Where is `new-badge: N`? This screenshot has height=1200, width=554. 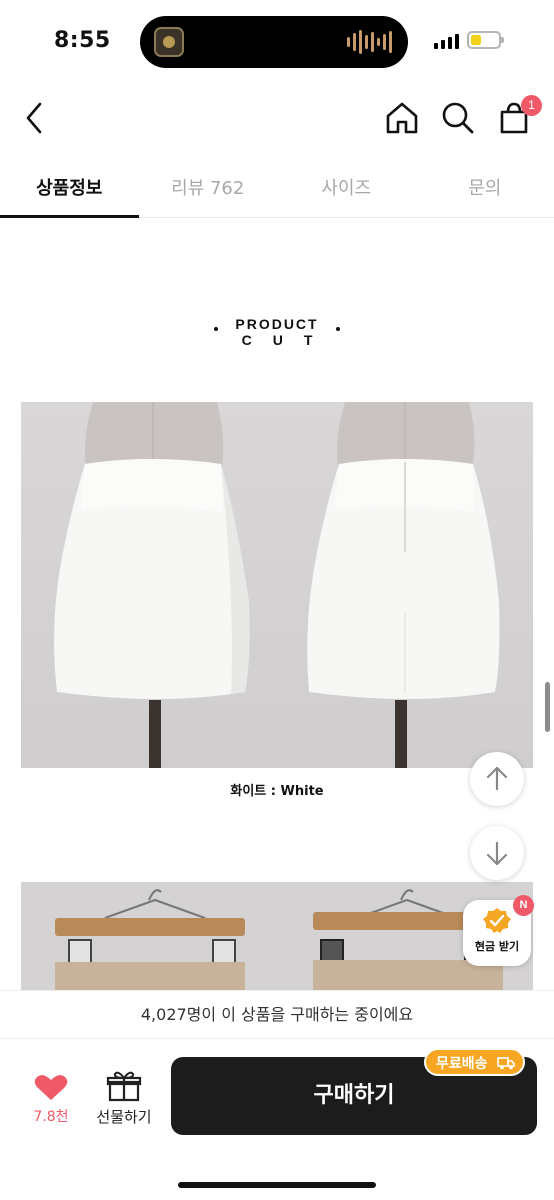
new-badge: N is located at coordinates (523, 905).